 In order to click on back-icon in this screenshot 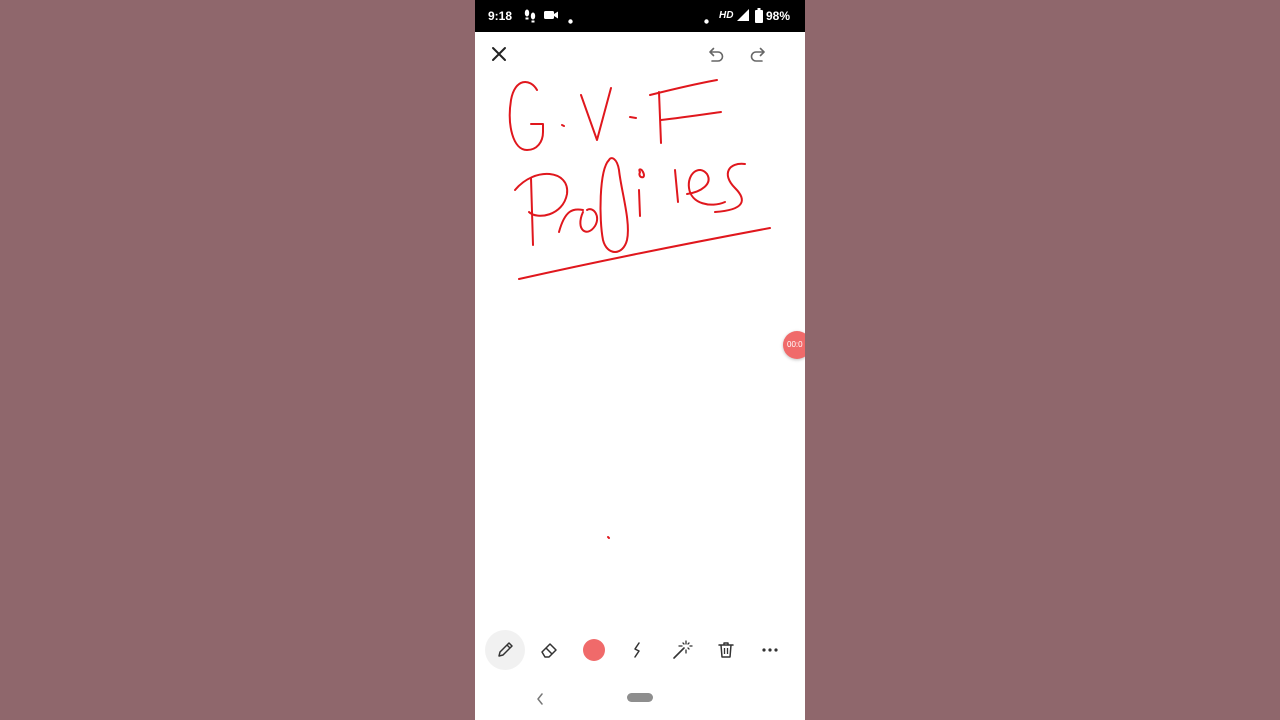, I will do `click(540, 699)`.